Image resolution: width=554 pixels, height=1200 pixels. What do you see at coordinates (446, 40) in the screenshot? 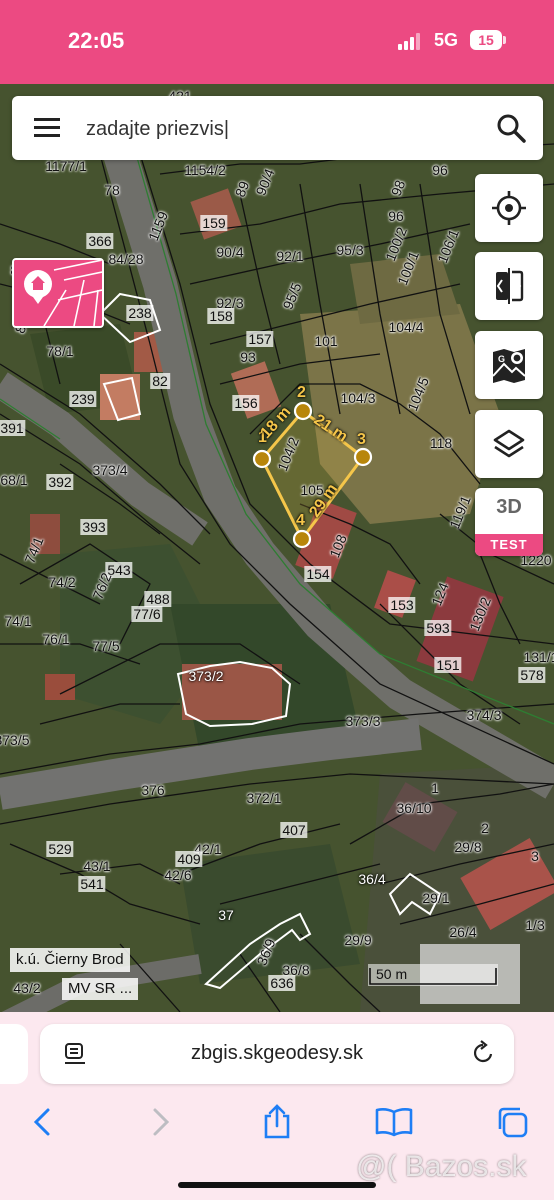
I see `network-type: 5G` at bounding box center [446, 40].